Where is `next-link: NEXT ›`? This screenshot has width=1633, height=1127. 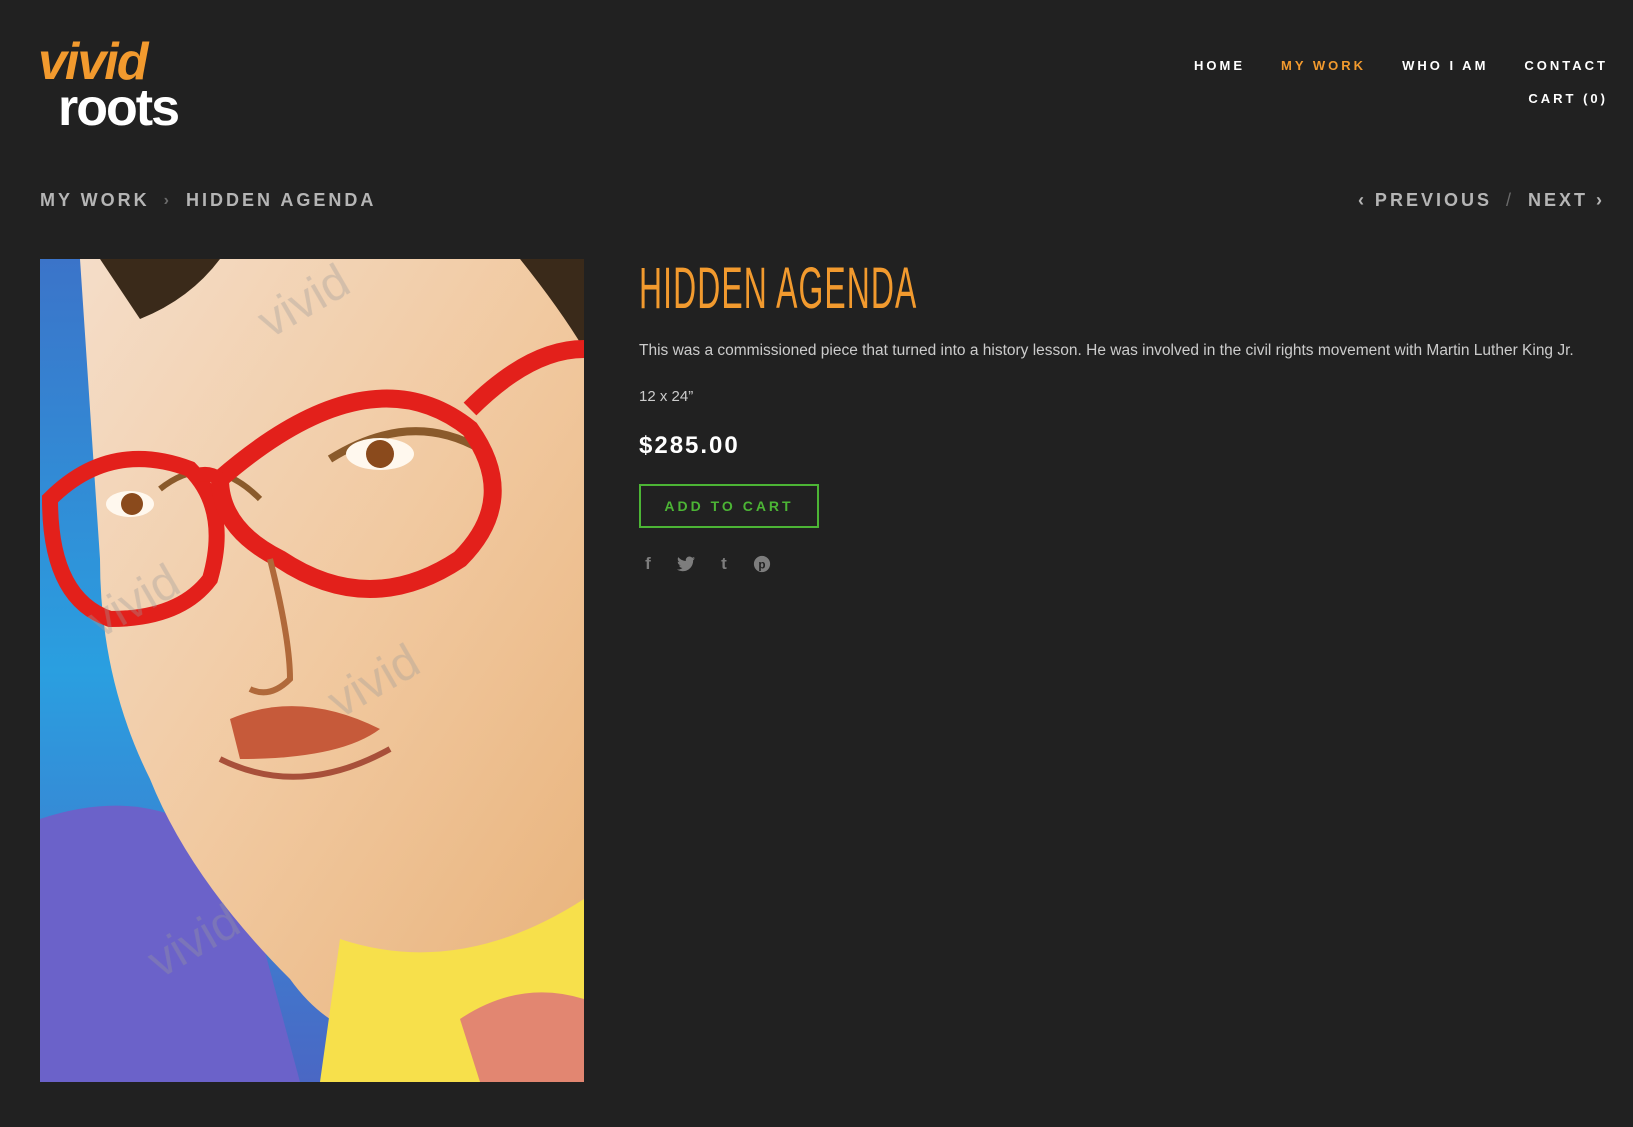 next-link: NEXT › is located at coordinates (1566, 200).